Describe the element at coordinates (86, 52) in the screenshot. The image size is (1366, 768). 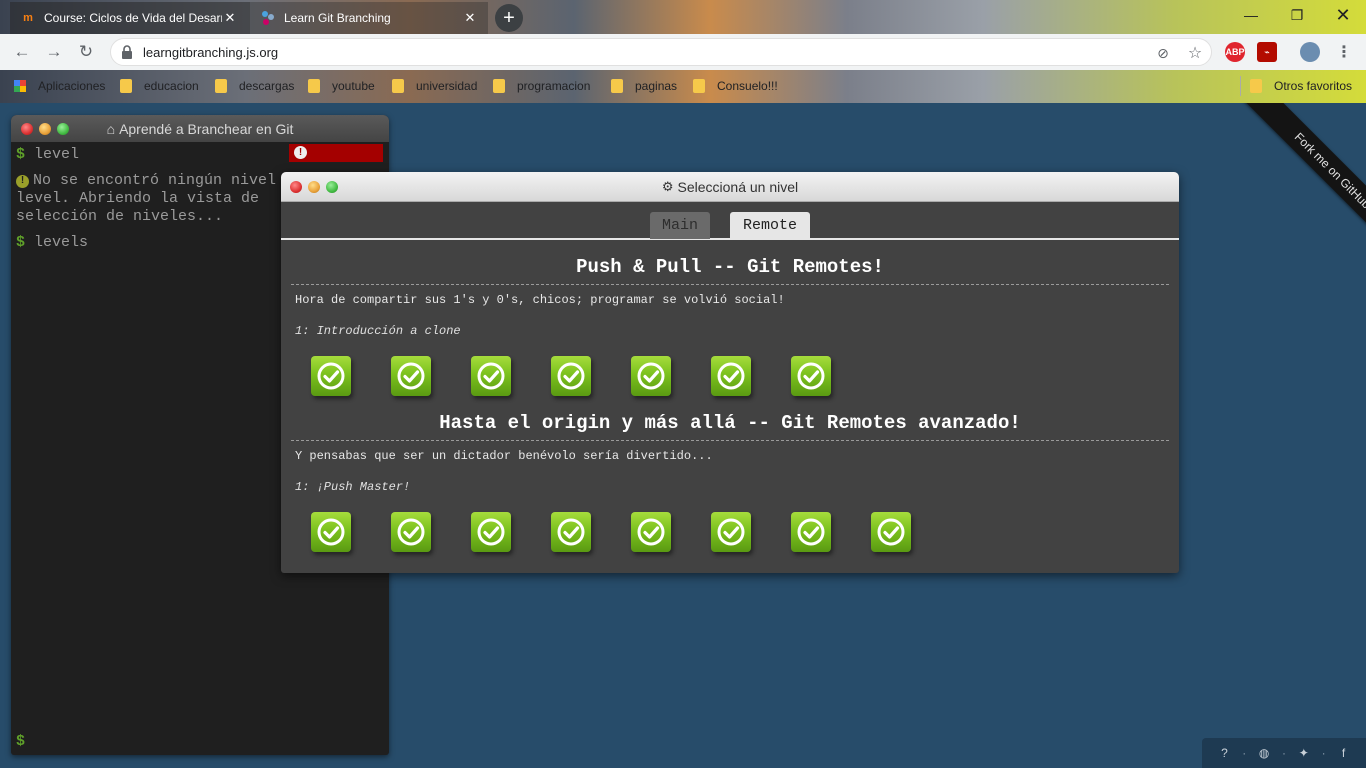
I see `reload-icon: ↻` at that location.